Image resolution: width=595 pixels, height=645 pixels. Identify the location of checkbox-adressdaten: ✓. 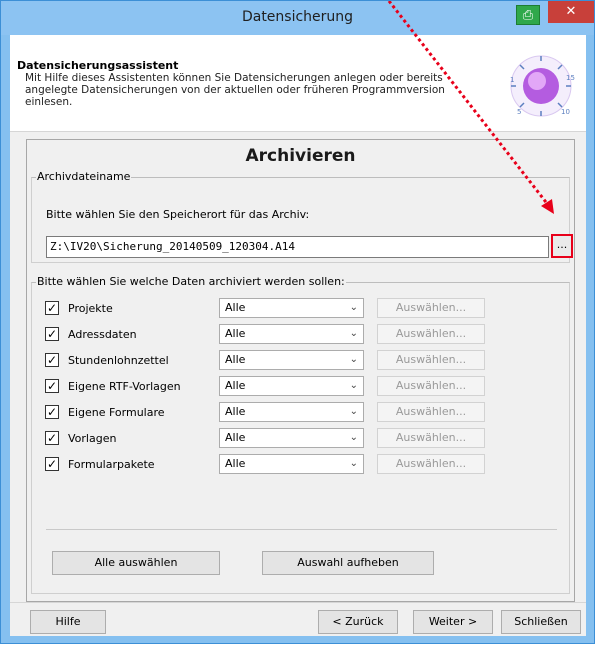
(52, 334).